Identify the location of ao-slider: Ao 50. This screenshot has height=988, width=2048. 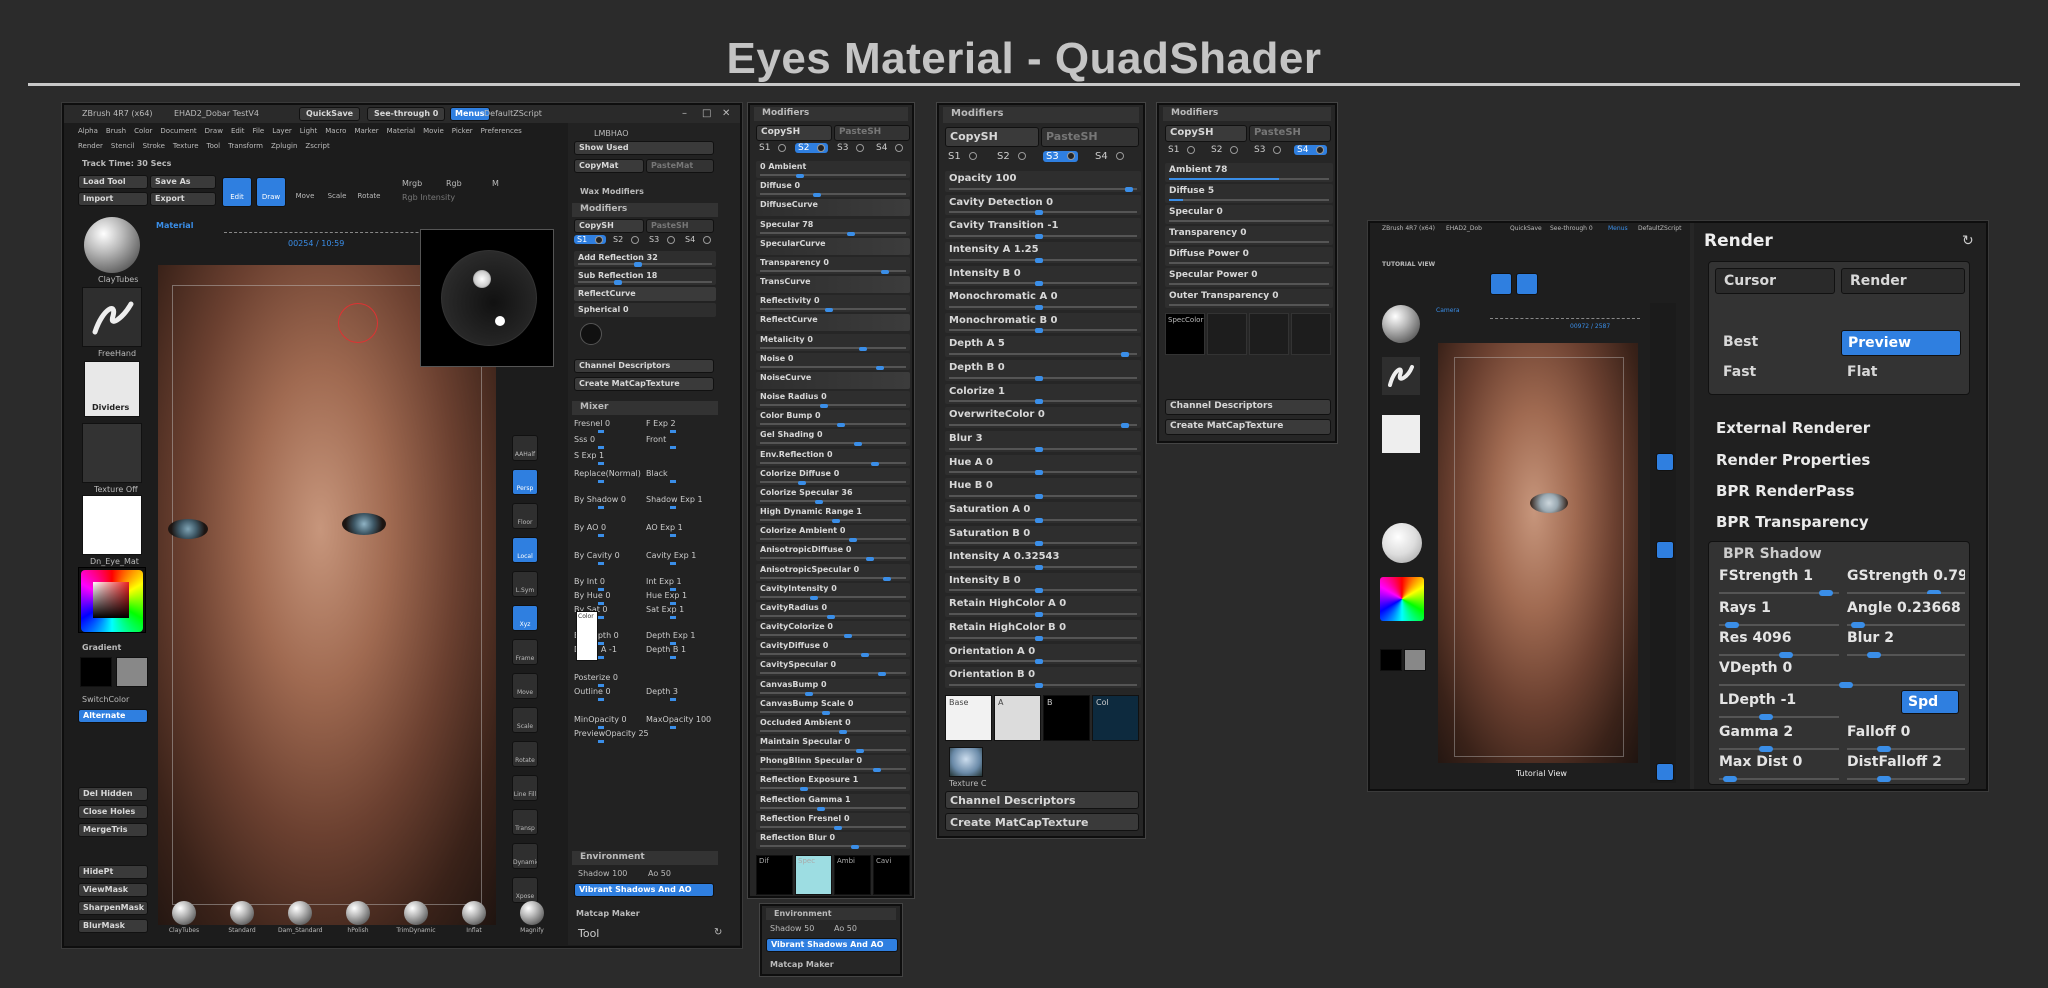
(659, 873).